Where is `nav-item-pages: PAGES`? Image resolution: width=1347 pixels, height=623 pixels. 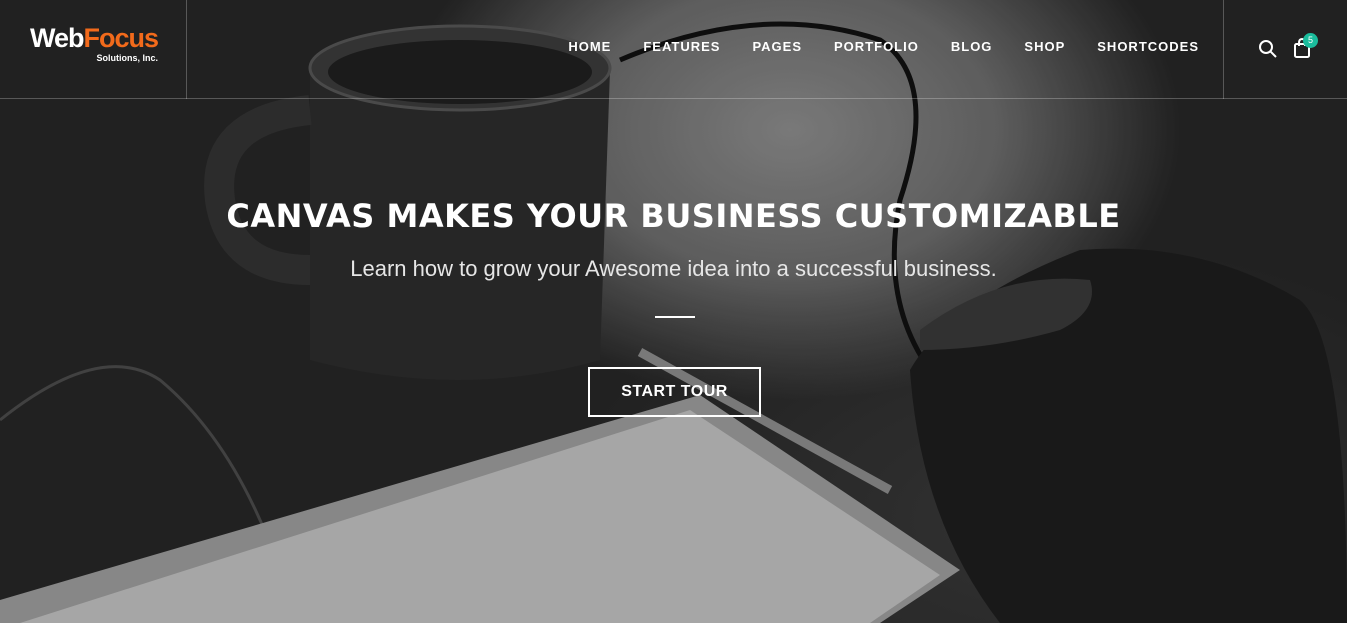 nav-item-pages: PAGES is located at coordinates (777, 47).